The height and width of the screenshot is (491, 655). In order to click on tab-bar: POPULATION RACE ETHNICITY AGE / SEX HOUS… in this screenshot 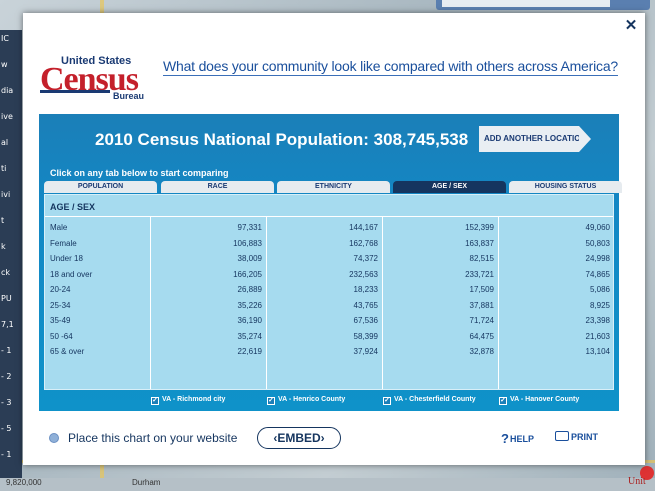, I will do `click(333, 187)`.